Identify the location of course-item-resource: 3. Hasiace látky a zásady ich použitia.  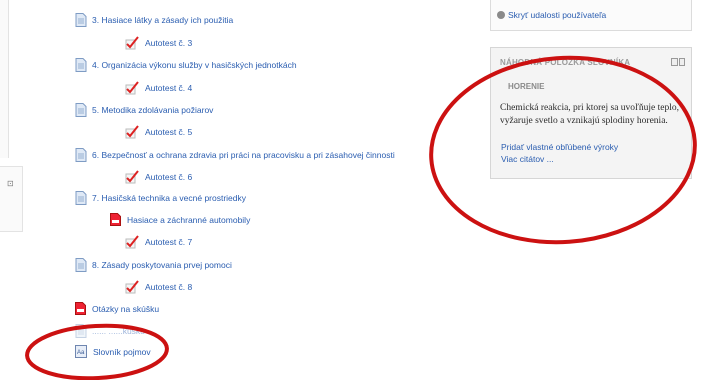
(154, 20).